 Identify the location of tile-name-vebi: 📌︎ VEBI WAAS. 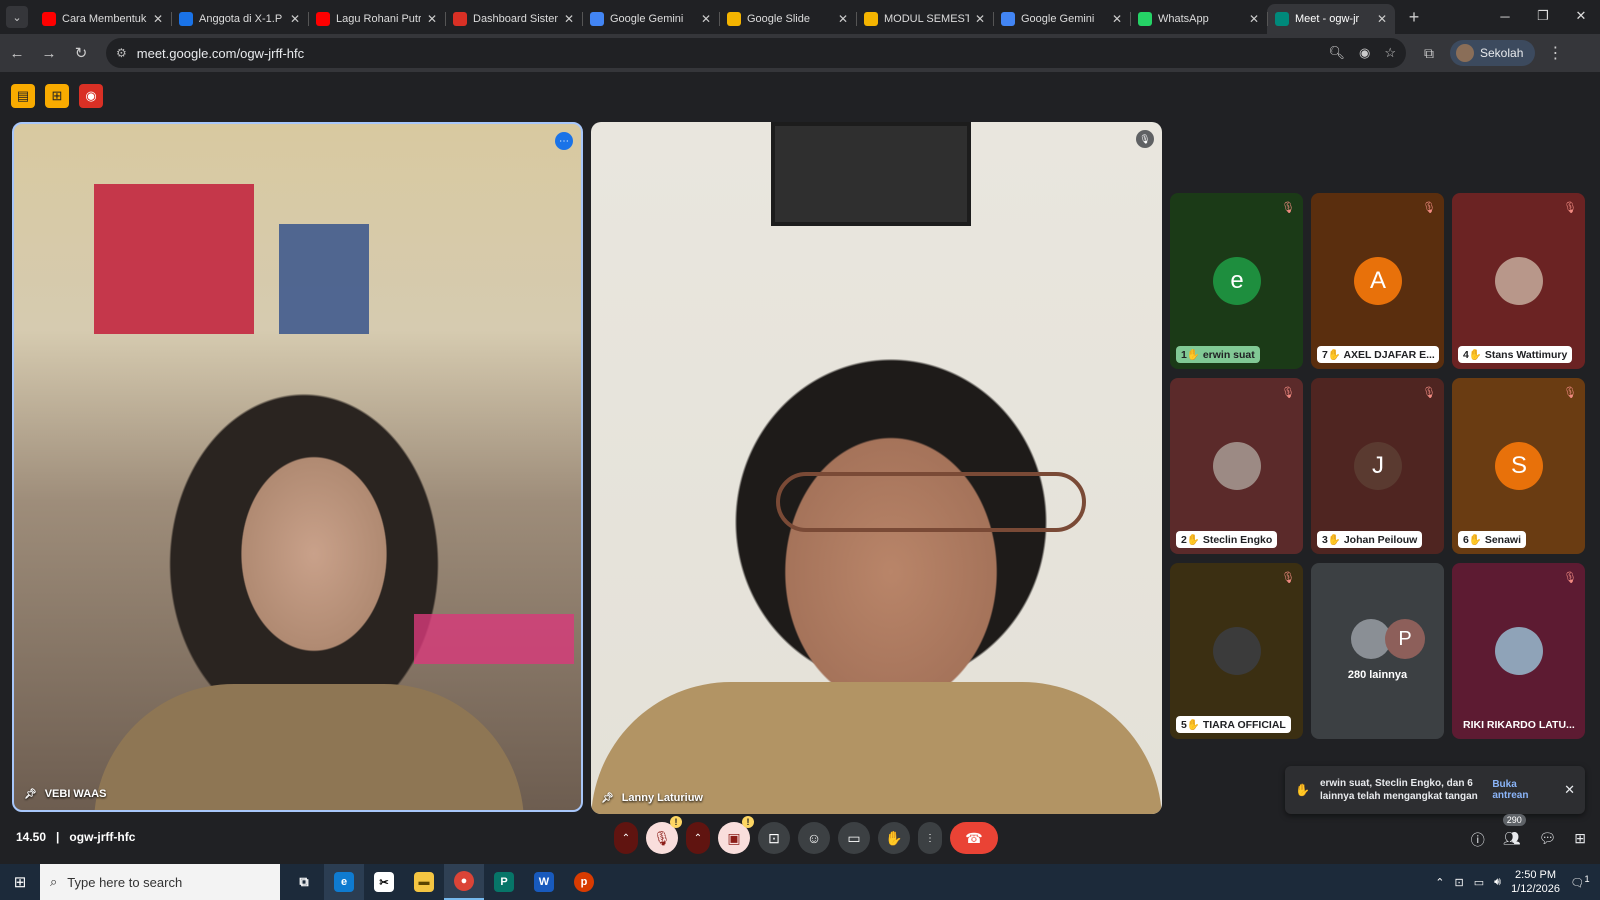
(65, 794).